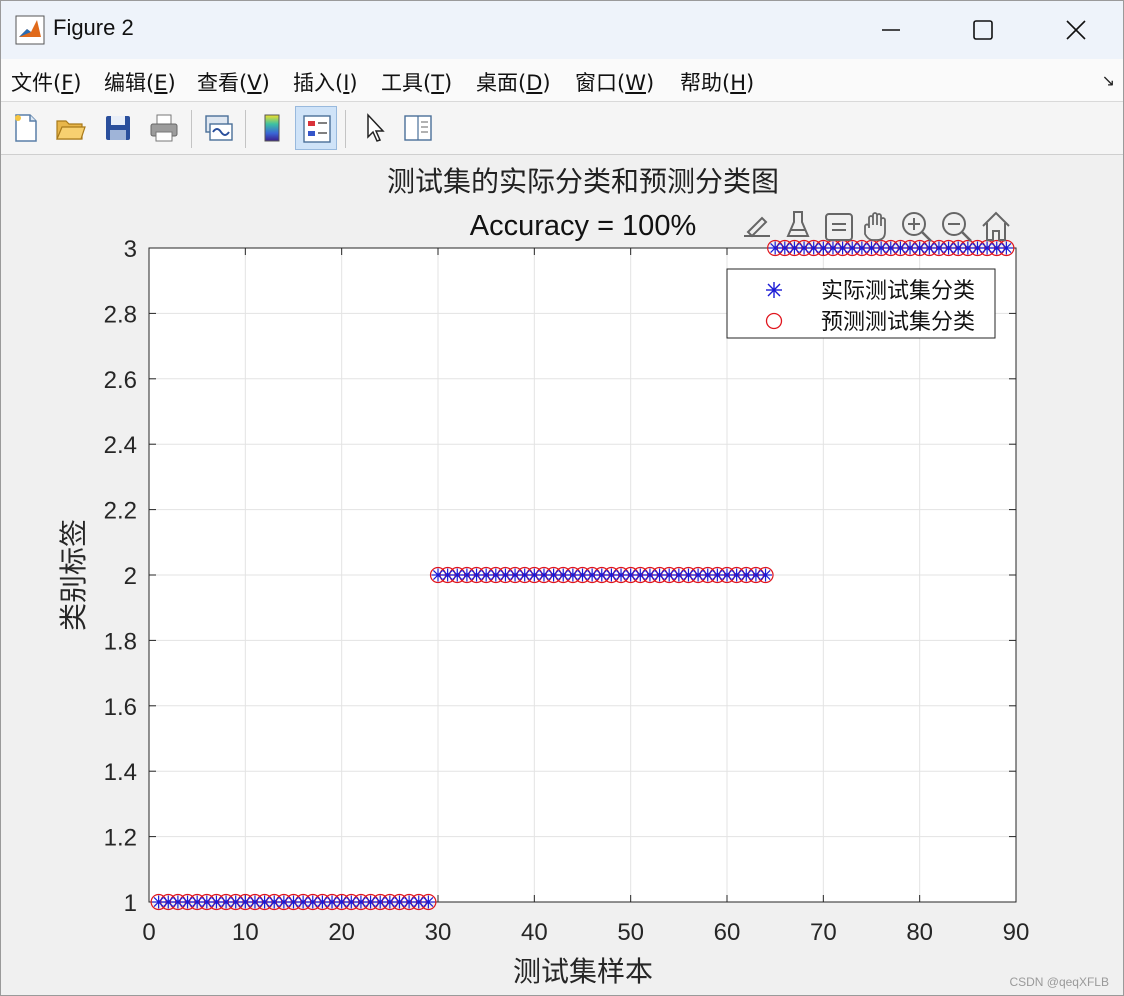  Describe the element at coordinates (562, 30) in the screenshot. I see `title-bar: Figure 2` at that location.